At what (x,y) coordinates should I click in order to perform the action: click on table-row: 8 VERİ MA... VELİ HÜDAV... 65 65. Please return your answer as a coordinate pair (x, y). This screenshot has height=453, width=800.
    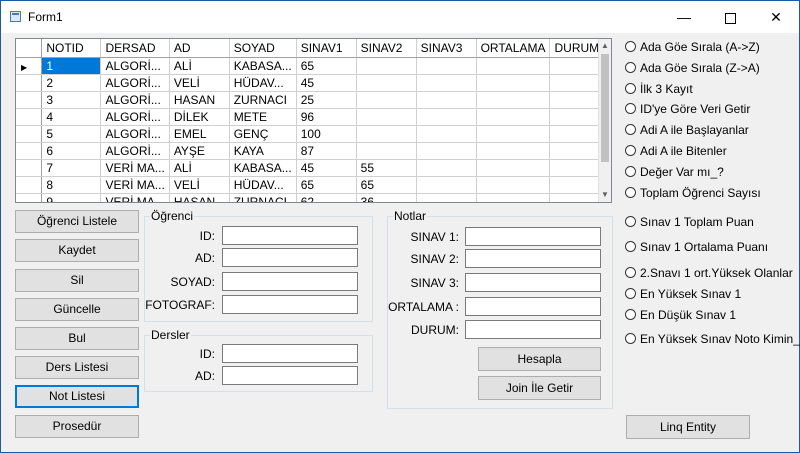
    Looking at the image, I should click on (313, 185).